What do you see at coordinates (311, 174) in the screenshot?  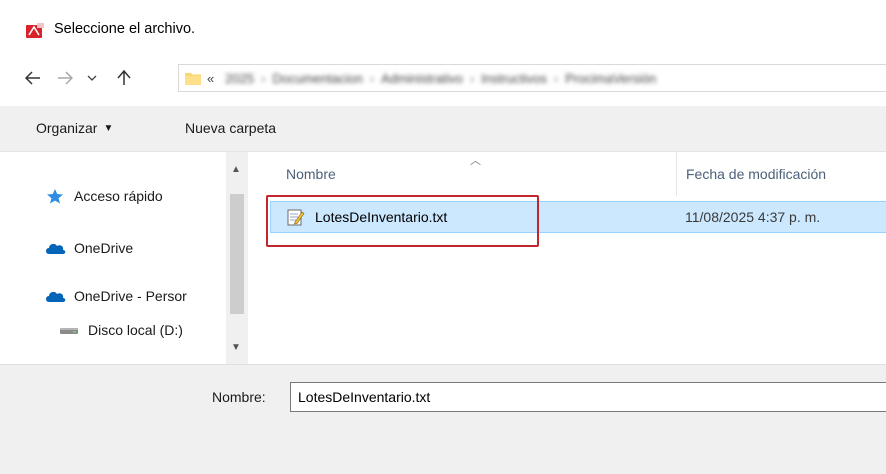 I see `column-header-name: Nombre` at bounding box center [311, 174].